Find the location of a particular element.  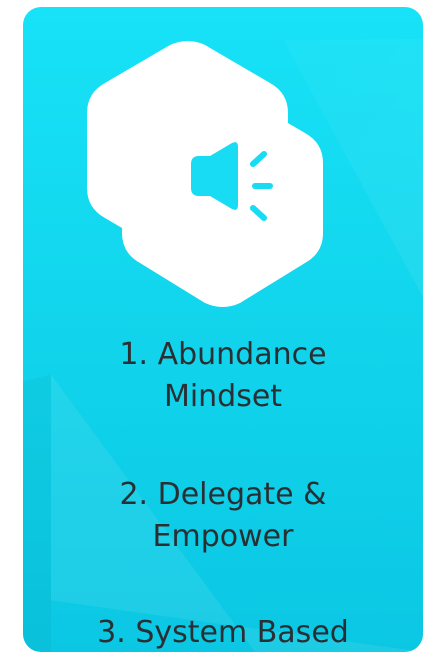

item-2-line-2: Empower is located at coordinates (223, 536).